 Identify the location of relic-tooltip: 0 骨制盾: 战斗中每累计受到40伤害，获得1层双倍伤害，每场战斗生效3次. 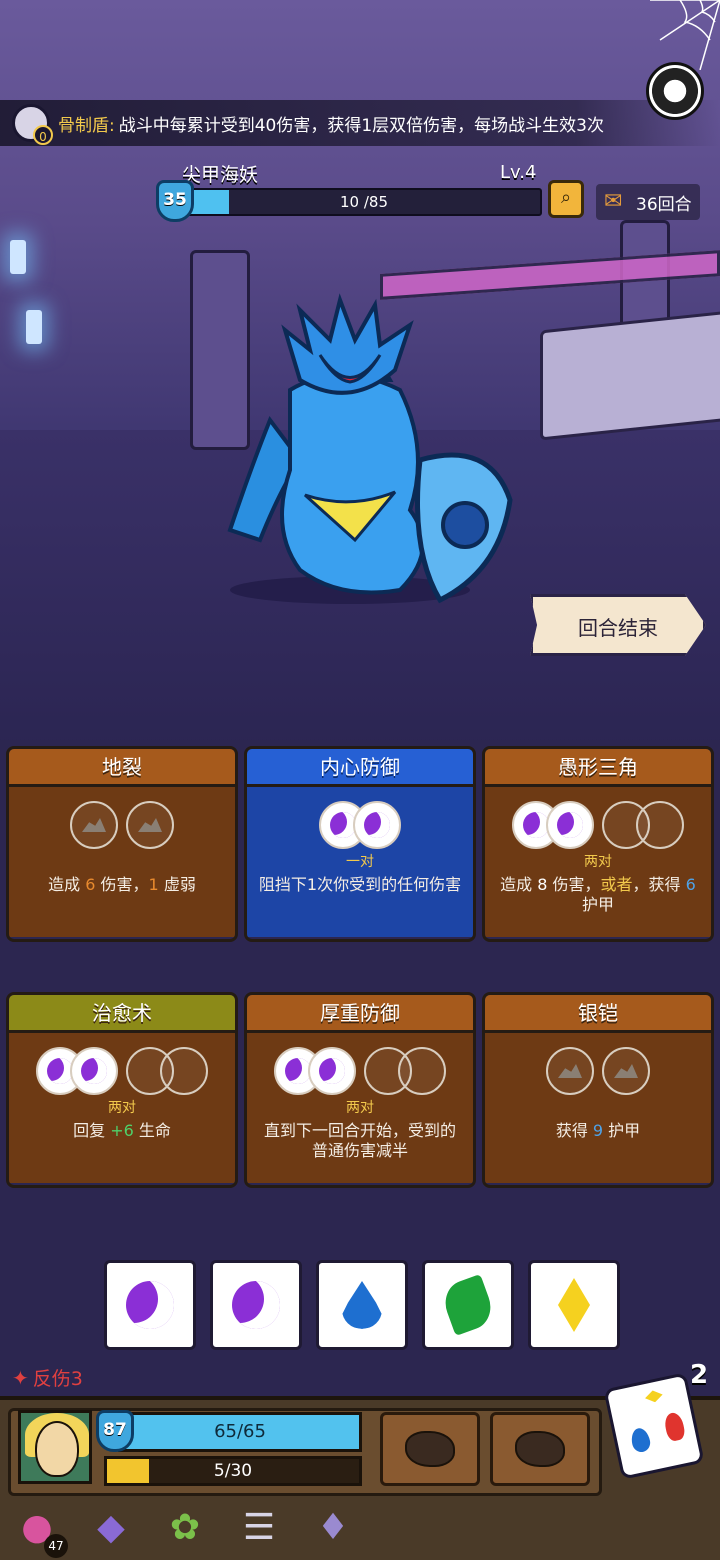
(360, 123).